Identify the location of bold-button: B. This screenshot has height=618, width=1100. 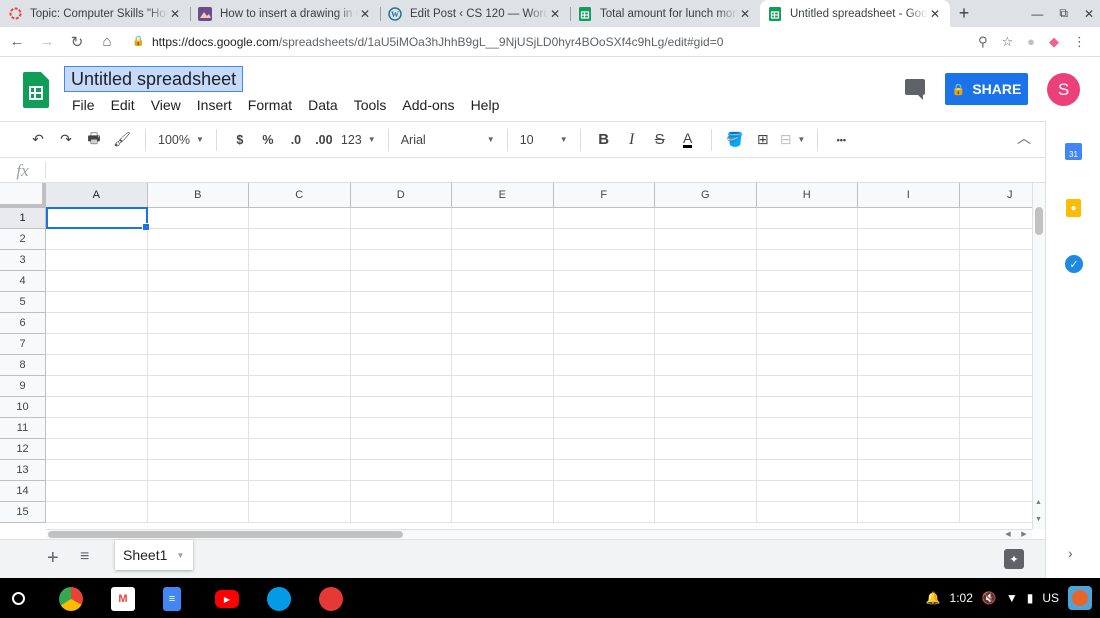
(604, 140).